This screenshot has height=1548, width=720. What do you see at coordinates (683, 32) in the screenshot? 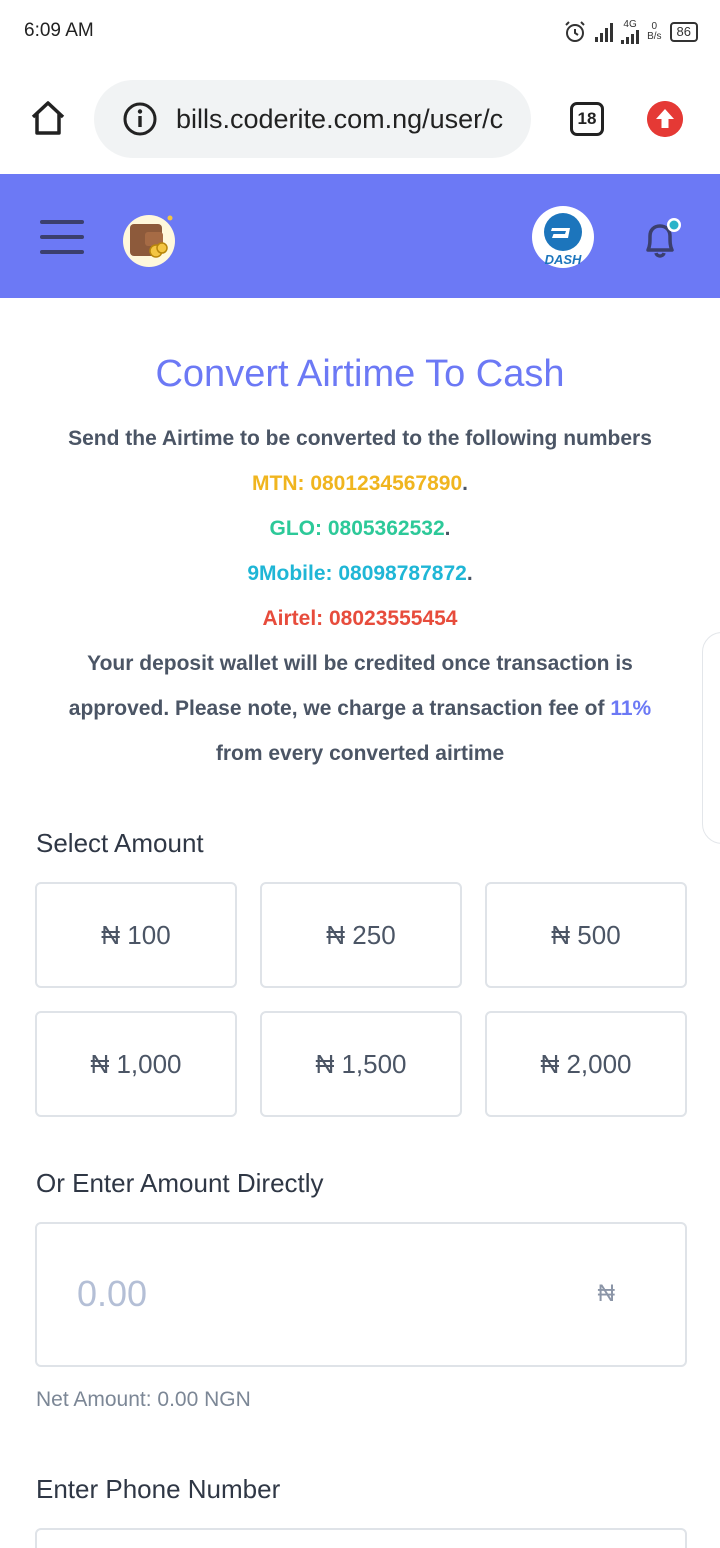
I see `battery-indicator: 86` at bounding box center [683, 32].